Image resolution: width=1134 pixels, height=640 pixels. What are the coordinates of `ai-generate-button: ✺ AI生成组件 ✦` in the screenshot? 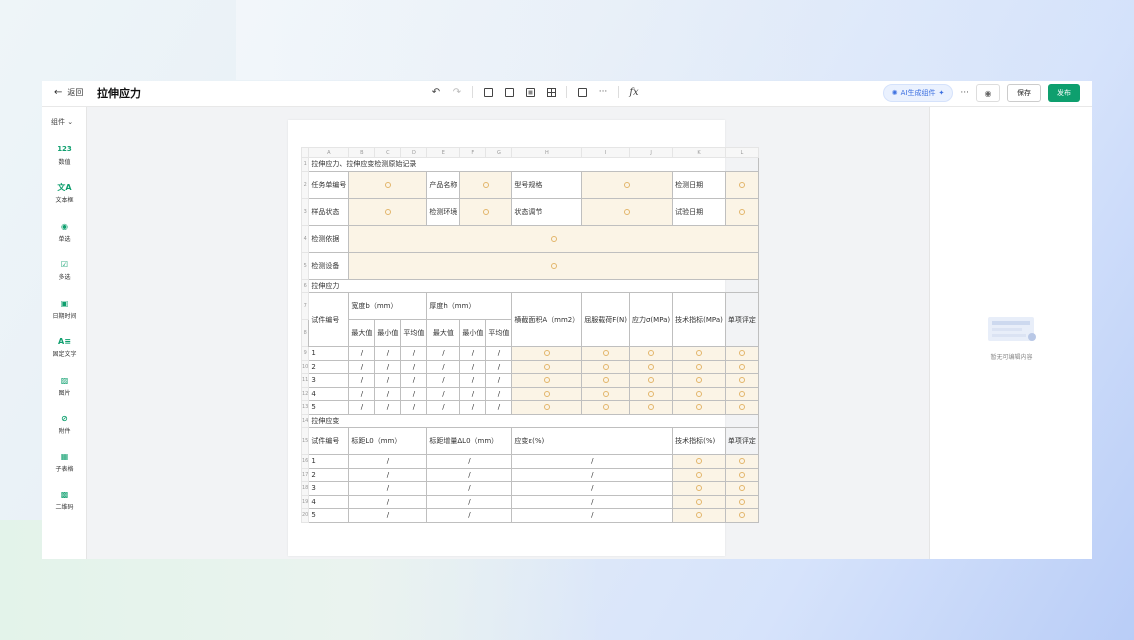 It's located at (918, 93).